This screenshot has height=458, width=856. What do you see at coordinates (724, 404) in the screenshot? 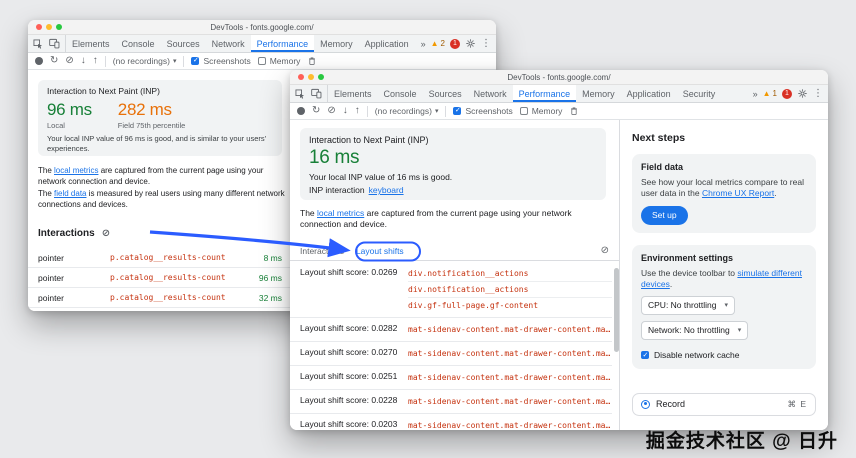
I see `record-button: Record ⌘ E` at bounding box center [724, 404].